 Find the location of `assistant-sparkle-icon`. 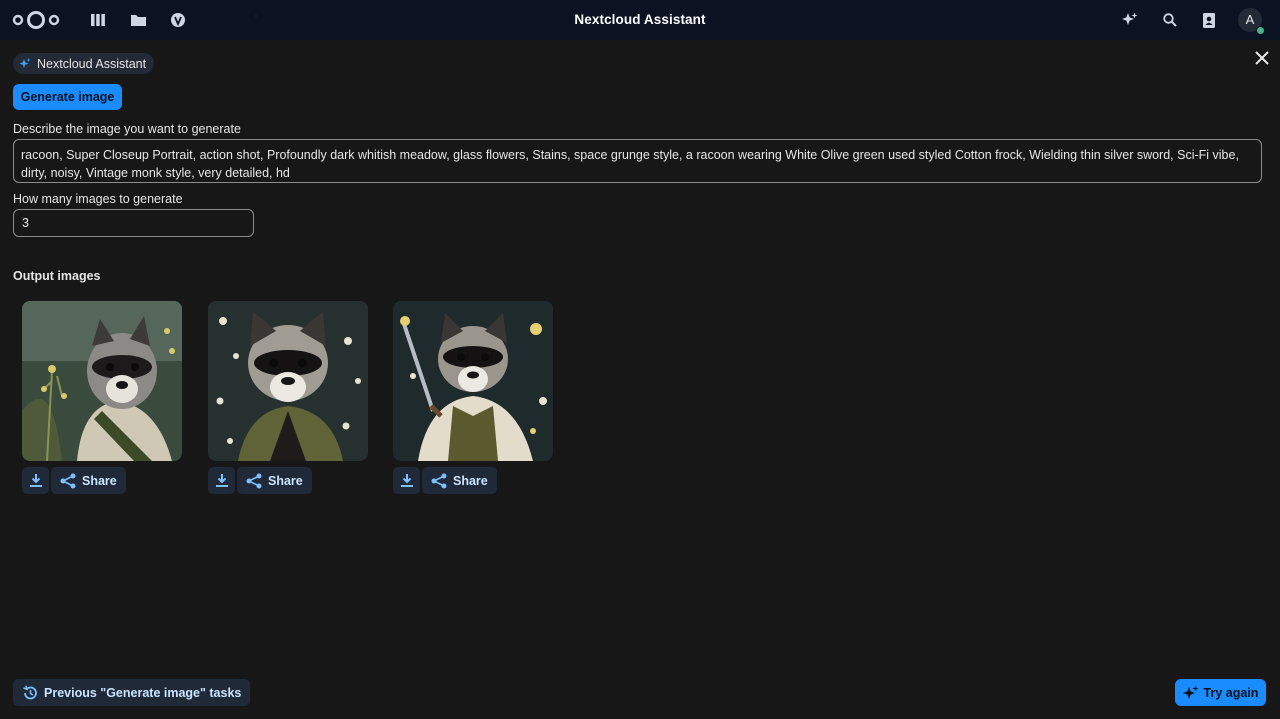

assistant-sparkle-icon is located at coordinates (1190, 692).